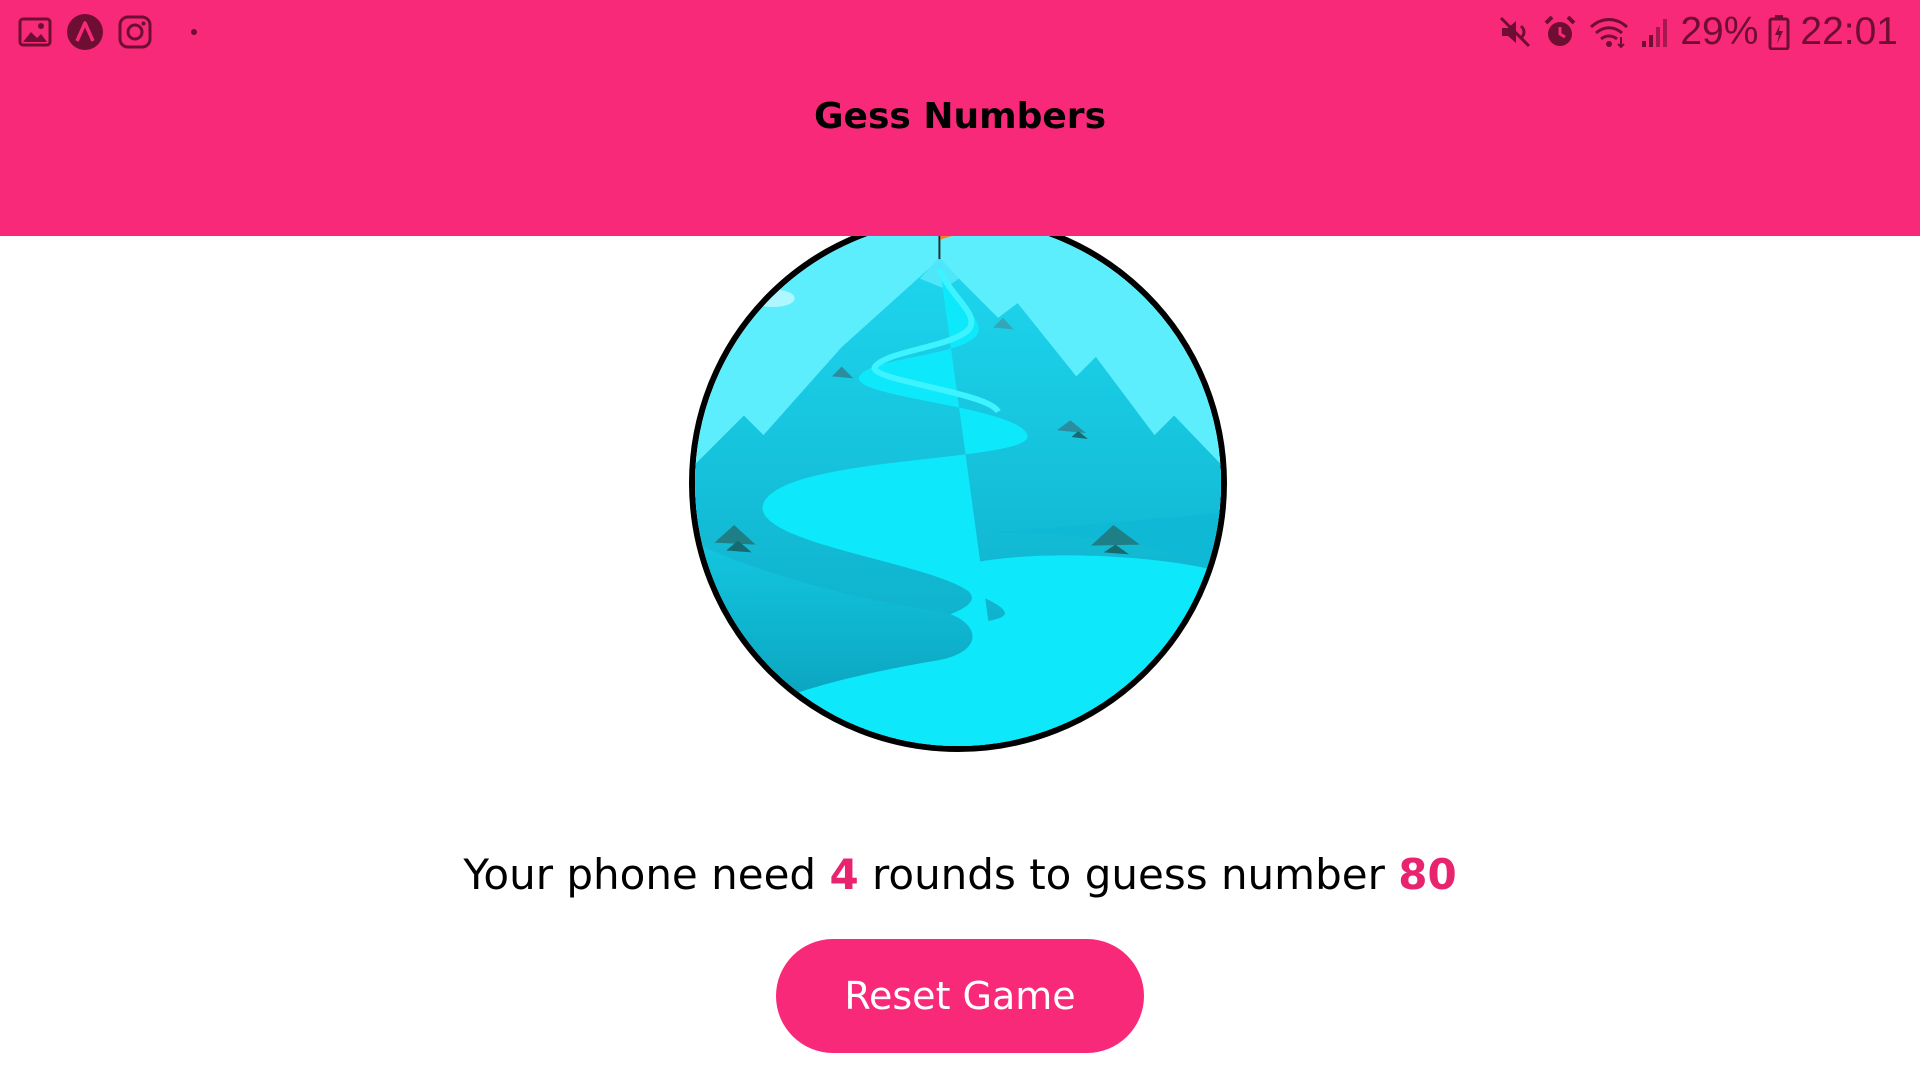 This screenshot has width=1920, height=1080. What do you see at coordinates (1515, 32) in the screenshot?
I see `mute-icon` at bounding box center [1515, 32].